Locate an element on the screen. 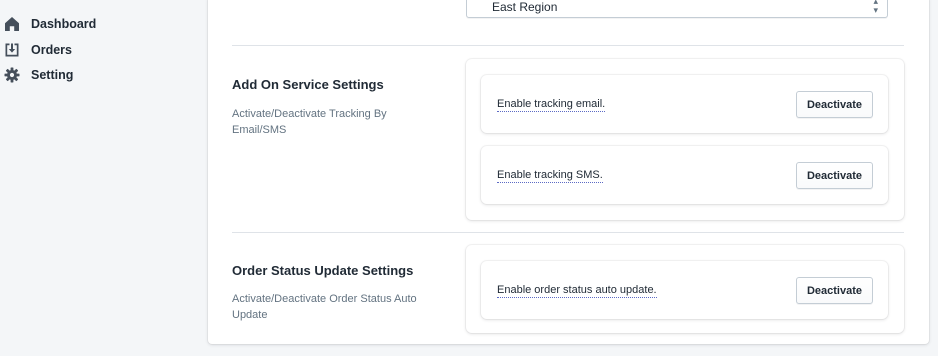  region-select-value: East Region is located at coordinates (525, 7).